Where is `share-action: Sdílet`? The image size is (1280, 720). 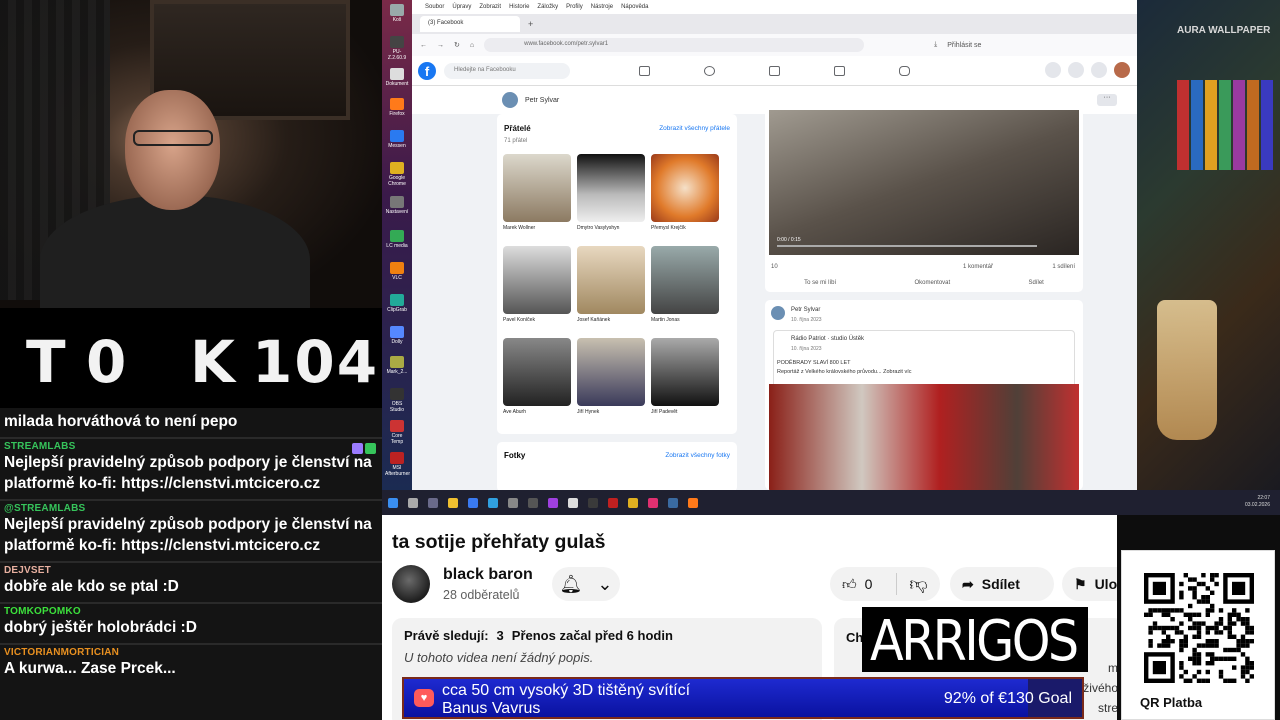
share-action: Sdílet is located at coordinates (1035, 283).